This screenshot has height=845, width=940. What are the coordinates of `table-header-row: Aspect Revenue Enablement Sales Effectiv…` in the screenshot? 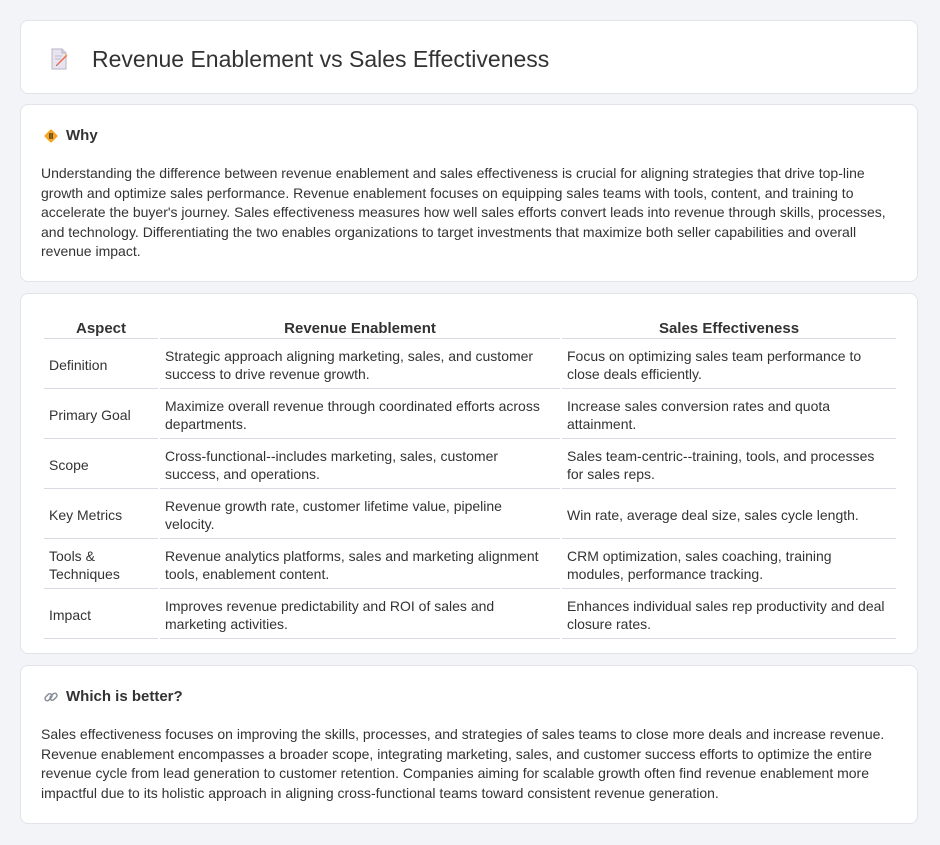 It's located at (470, 328).